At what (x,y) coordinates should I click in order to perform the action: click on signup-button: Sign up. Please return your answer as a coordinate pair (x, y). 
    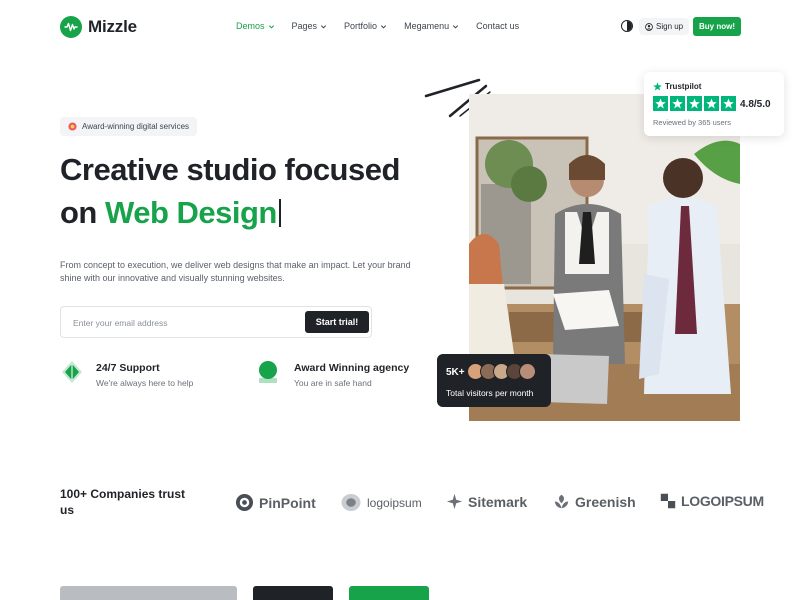
    Looking at the image, I should click on (664, 26).